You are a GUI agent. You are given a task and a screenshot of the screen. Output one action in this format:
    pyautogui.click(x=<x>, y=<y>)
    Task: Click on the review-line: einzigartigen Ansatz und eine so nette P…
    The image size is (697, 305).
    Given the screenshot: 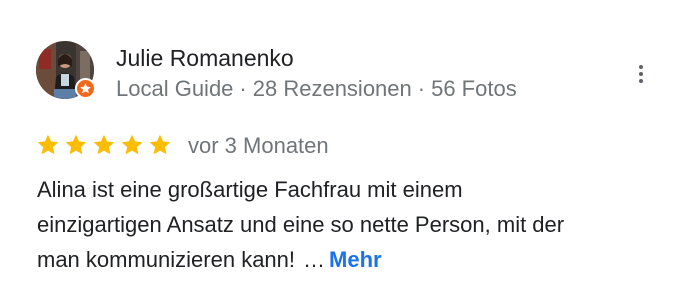 What is the action you would take?
    pyautogui.click(x=301, y=224)
    